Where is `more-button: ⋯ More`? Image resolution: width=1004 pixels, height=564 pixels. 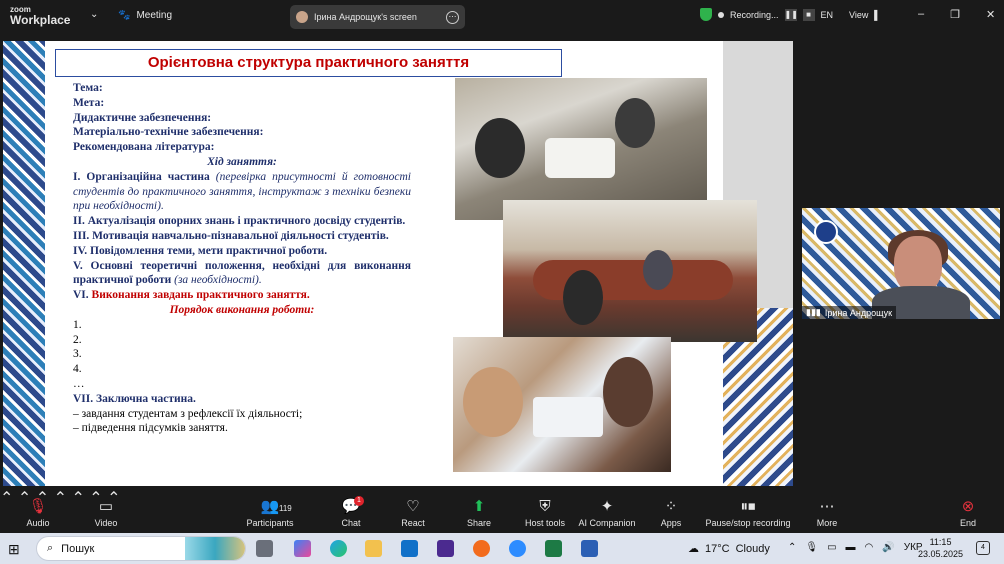
more-button: ⋯ More is located at coordinates (827, 513).